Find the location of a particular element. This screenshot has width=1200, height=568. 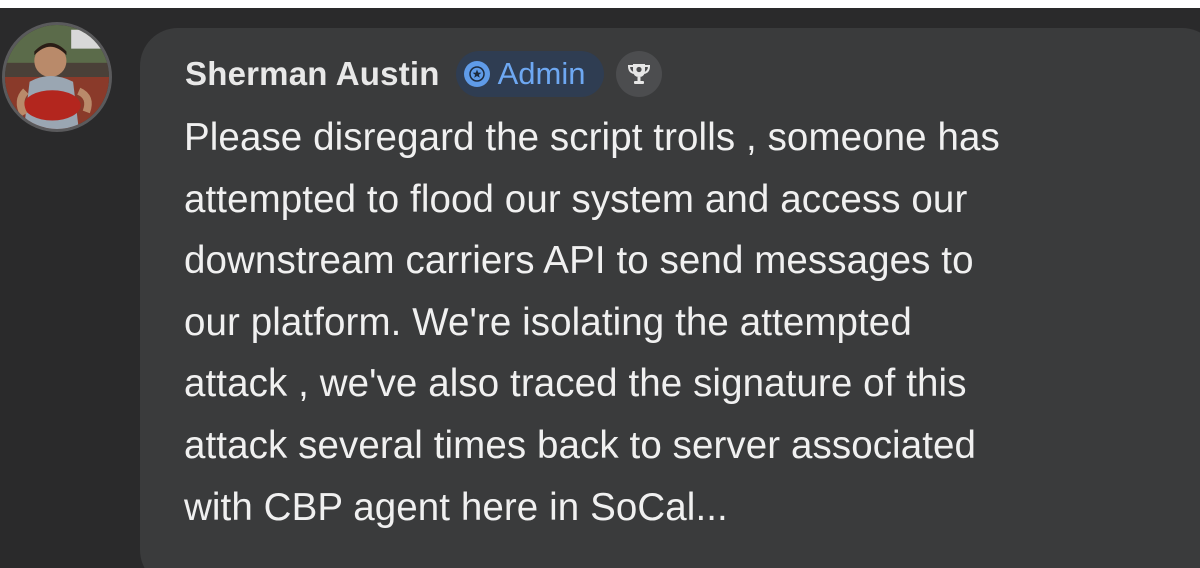

top-edge is located at coordinates (600, 4).